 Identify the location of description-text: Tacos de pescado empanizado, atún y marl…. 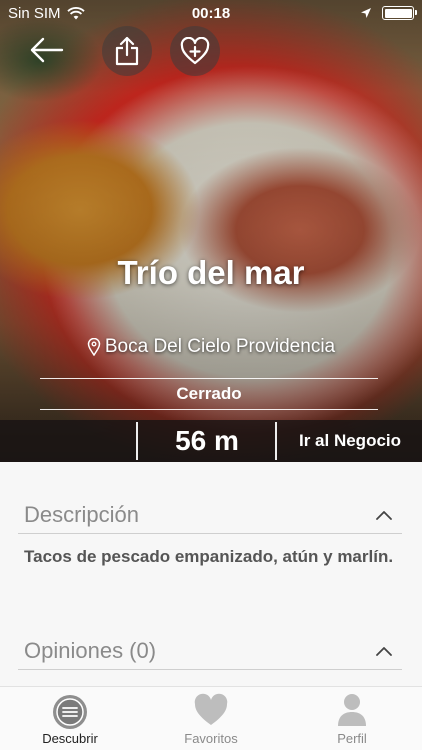
(209, 556).